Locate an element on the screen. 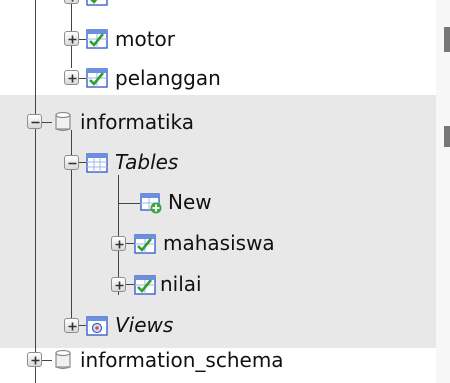  expand-mahasiswa-button is located at coordinates (118, 243).